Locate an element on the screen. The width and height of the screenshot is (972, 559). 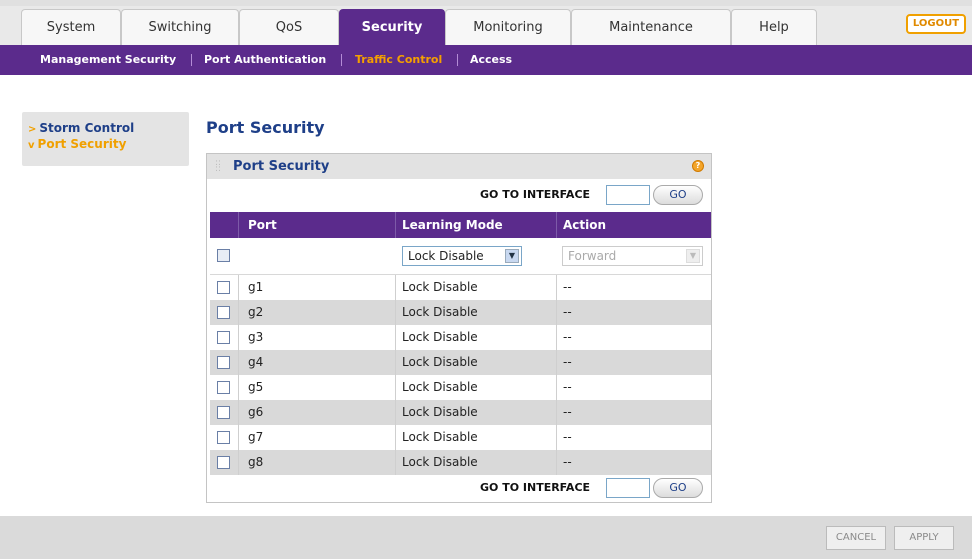
tab-qos: QoS is located at coordinates (289, 27).